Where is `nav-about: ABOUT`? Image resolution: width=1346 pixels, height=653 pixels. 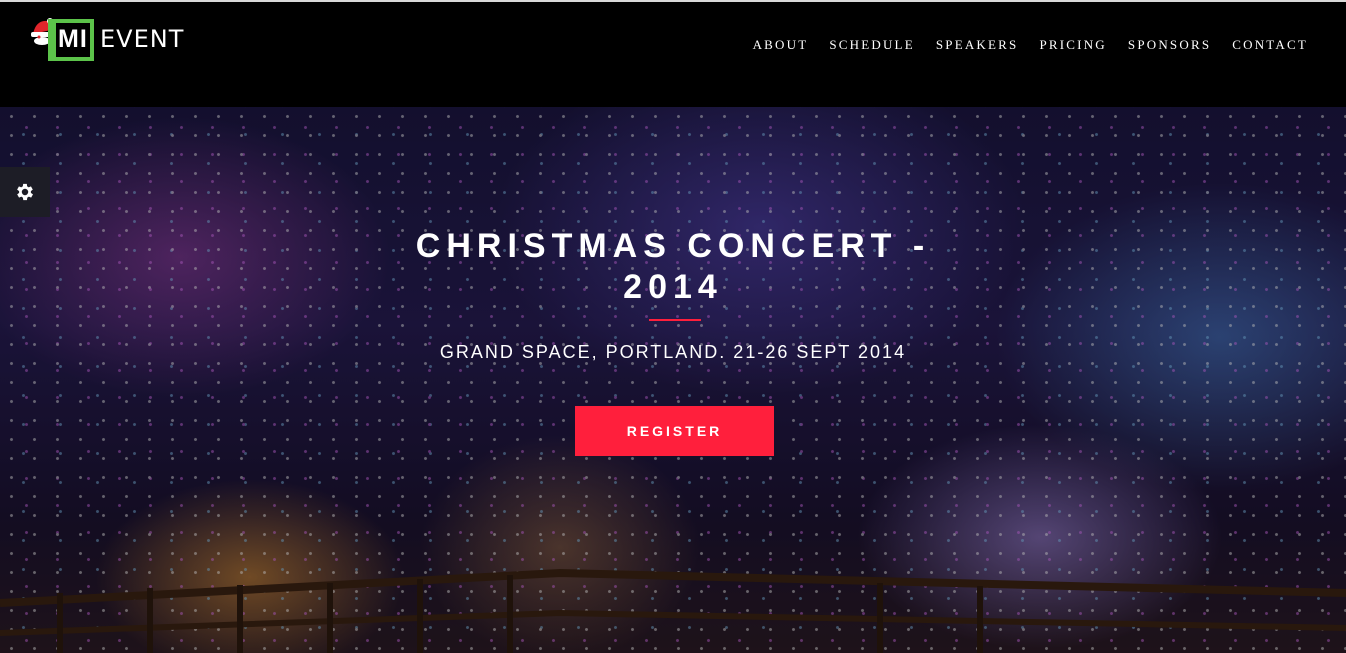
nav-about: ABOUT is located at coordinates (781, 45).